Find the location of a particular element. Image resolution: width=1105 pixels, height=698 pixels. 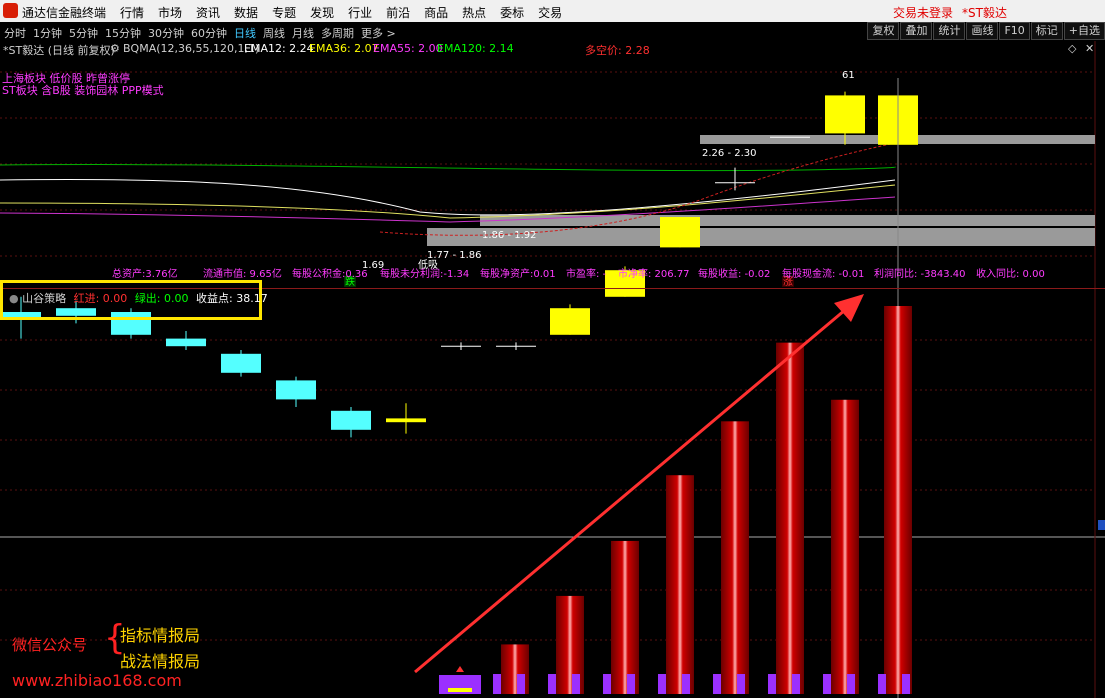

indicator-name: 山谷策略 is located at coordinates (44, 298).